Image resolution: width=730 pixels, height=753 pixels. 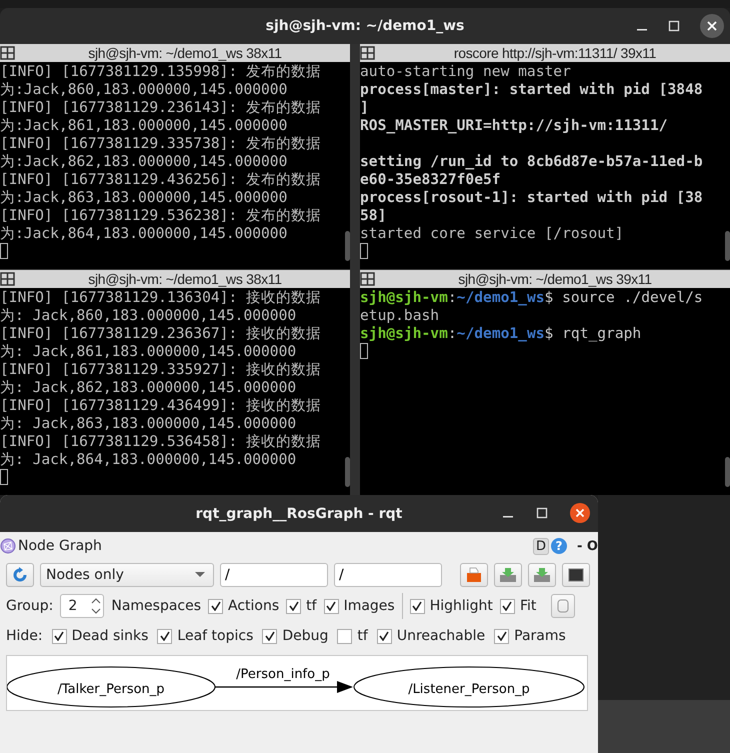 What do you see at coordinates (466, 72) in the screenshot?
I see `terminal-line: auto-starting new master` at bounding box center [466, 72].